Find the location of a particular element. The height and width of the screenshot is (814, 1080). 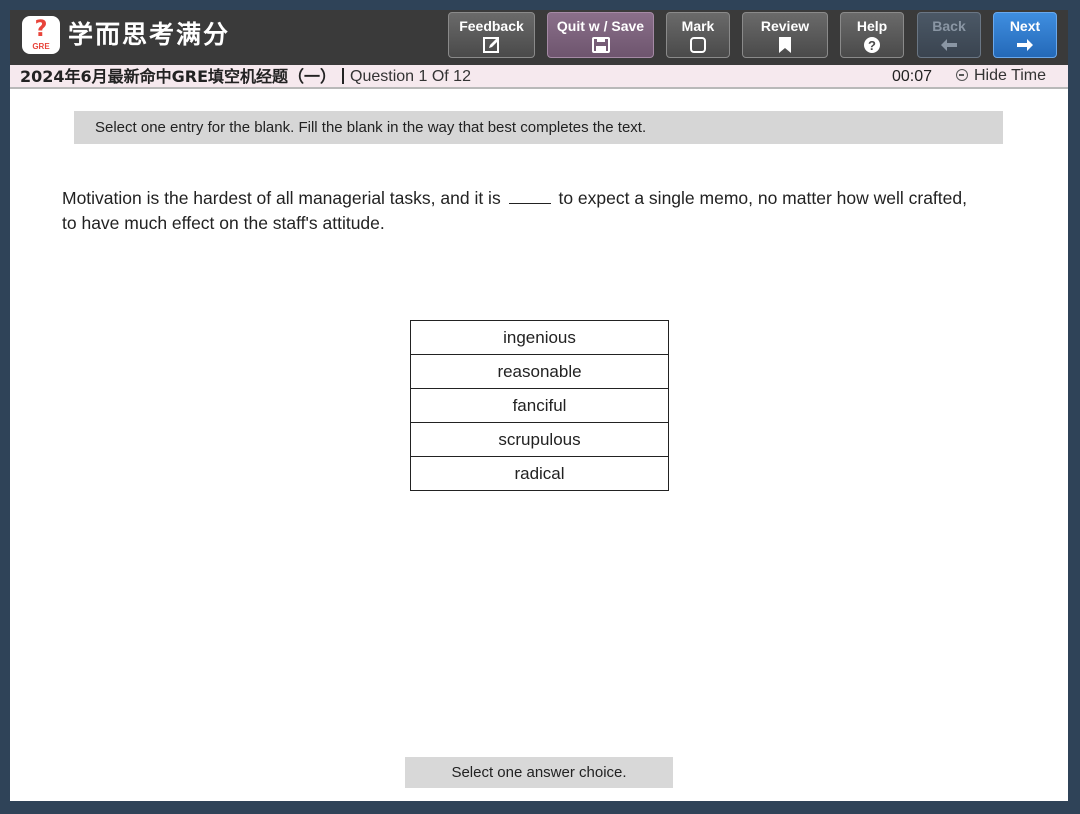

back-button-label: Back is located at coordinates (949, 26).